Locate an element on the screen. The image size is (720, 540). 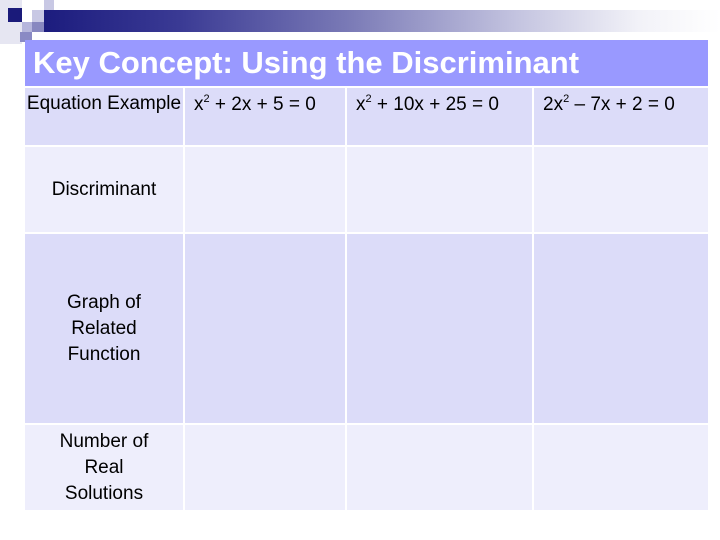
row-header-equation-example: Equation Example is located at coordinates (105, 117).